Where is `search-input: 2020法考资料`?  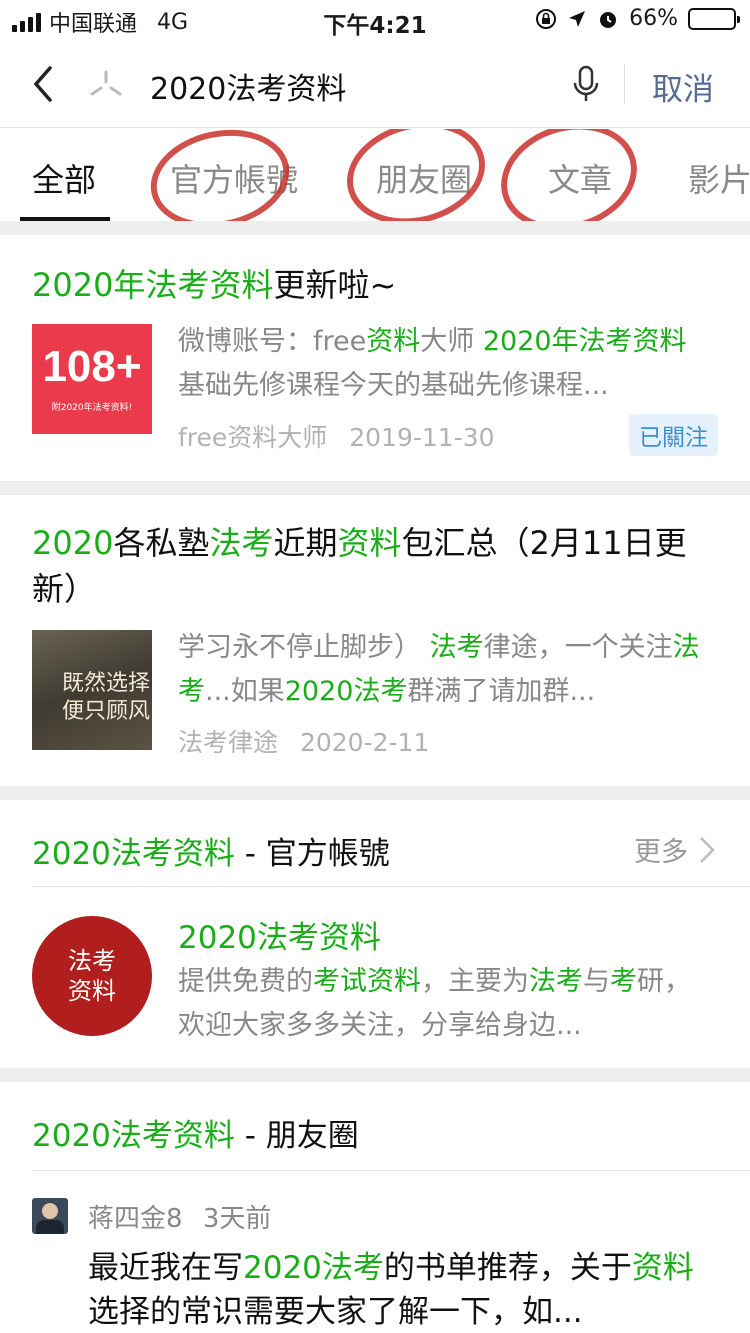
search-input: 2020法考资料 is located at coordinates (248, 86).